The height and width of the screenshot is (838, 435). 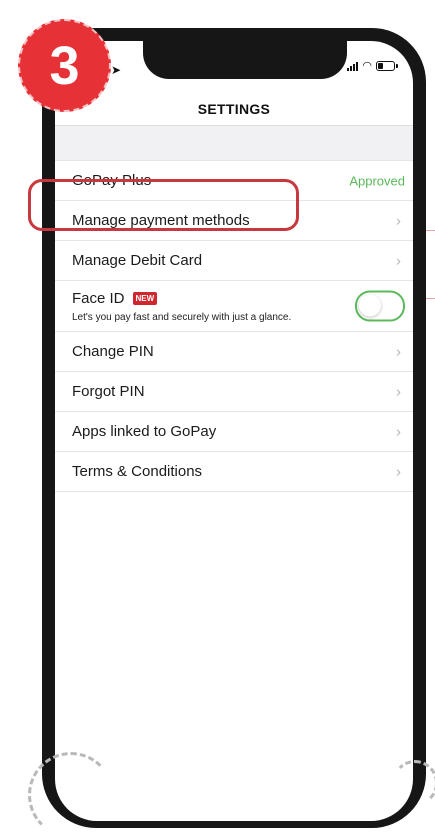 I want to click on face-id-header: Face ID NEW, so click(x=115, y=298).